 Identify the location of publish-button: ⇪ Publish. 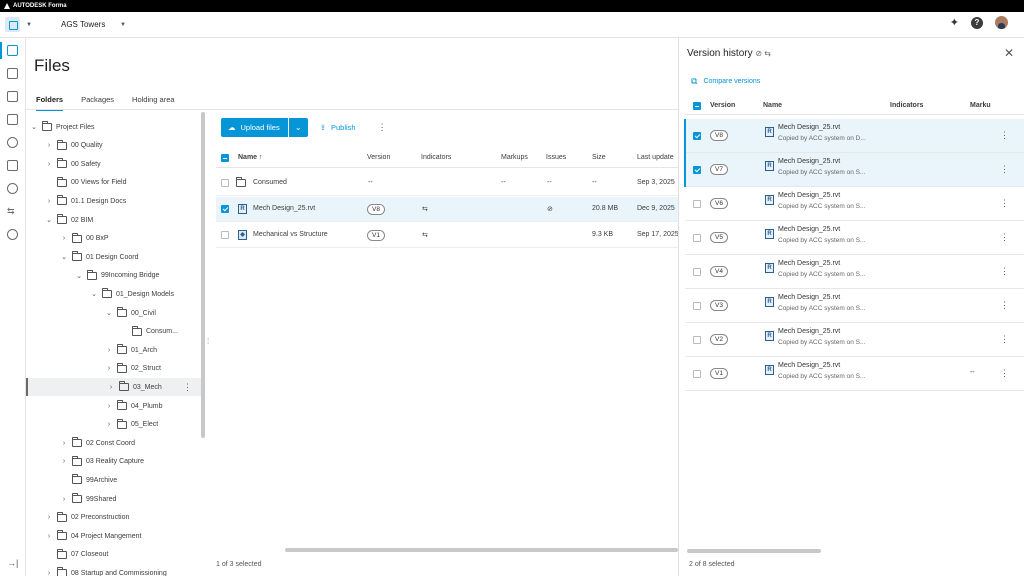
(338, 127).